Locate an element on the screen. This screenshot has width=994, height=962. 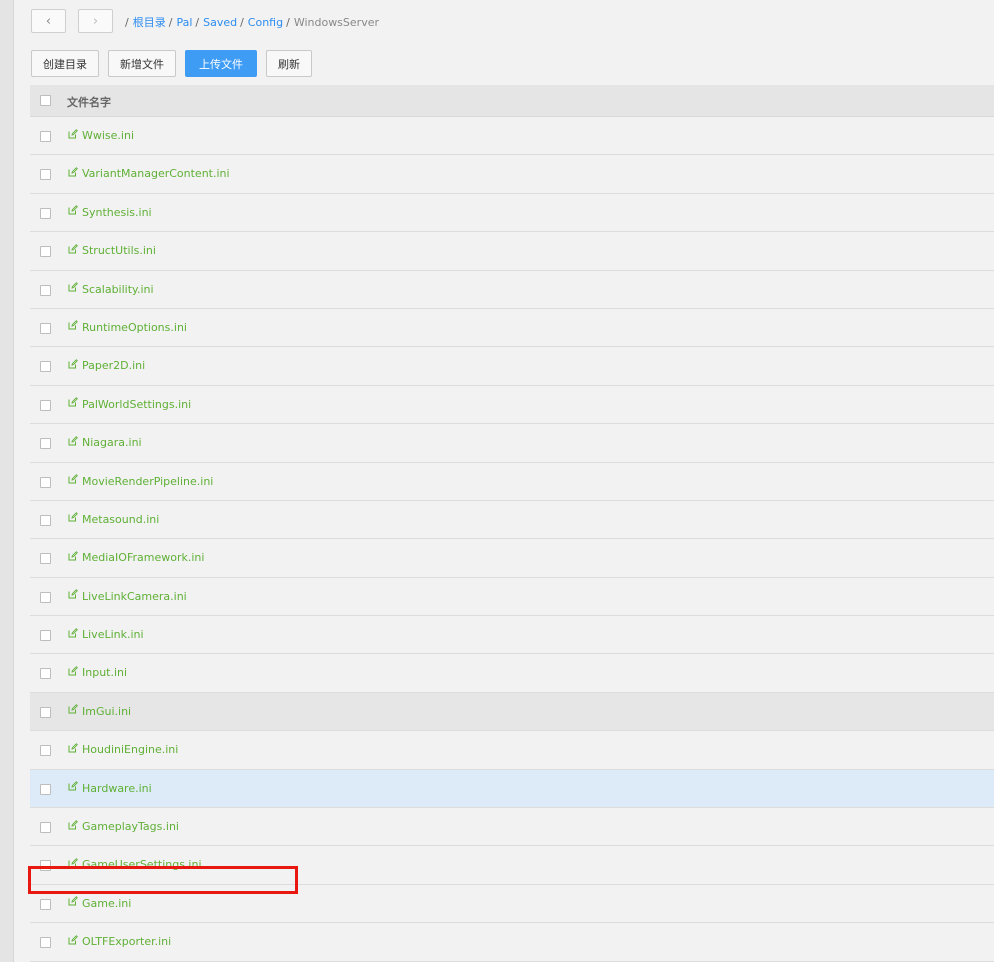
table-row: MediaIOFramework.ini is located at coordinates (512, 558).